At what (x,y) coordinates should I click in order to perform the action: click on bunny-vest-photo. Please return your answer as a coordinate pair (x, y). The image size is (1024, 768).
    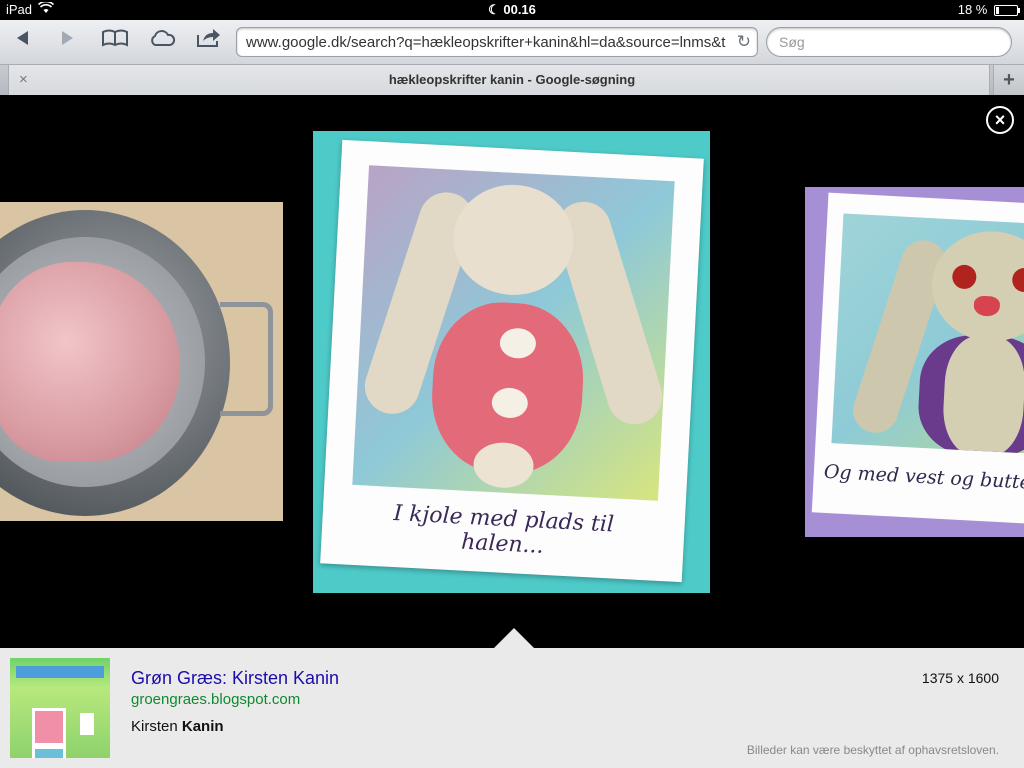
    Looking at the image, I should click on (927, 334).